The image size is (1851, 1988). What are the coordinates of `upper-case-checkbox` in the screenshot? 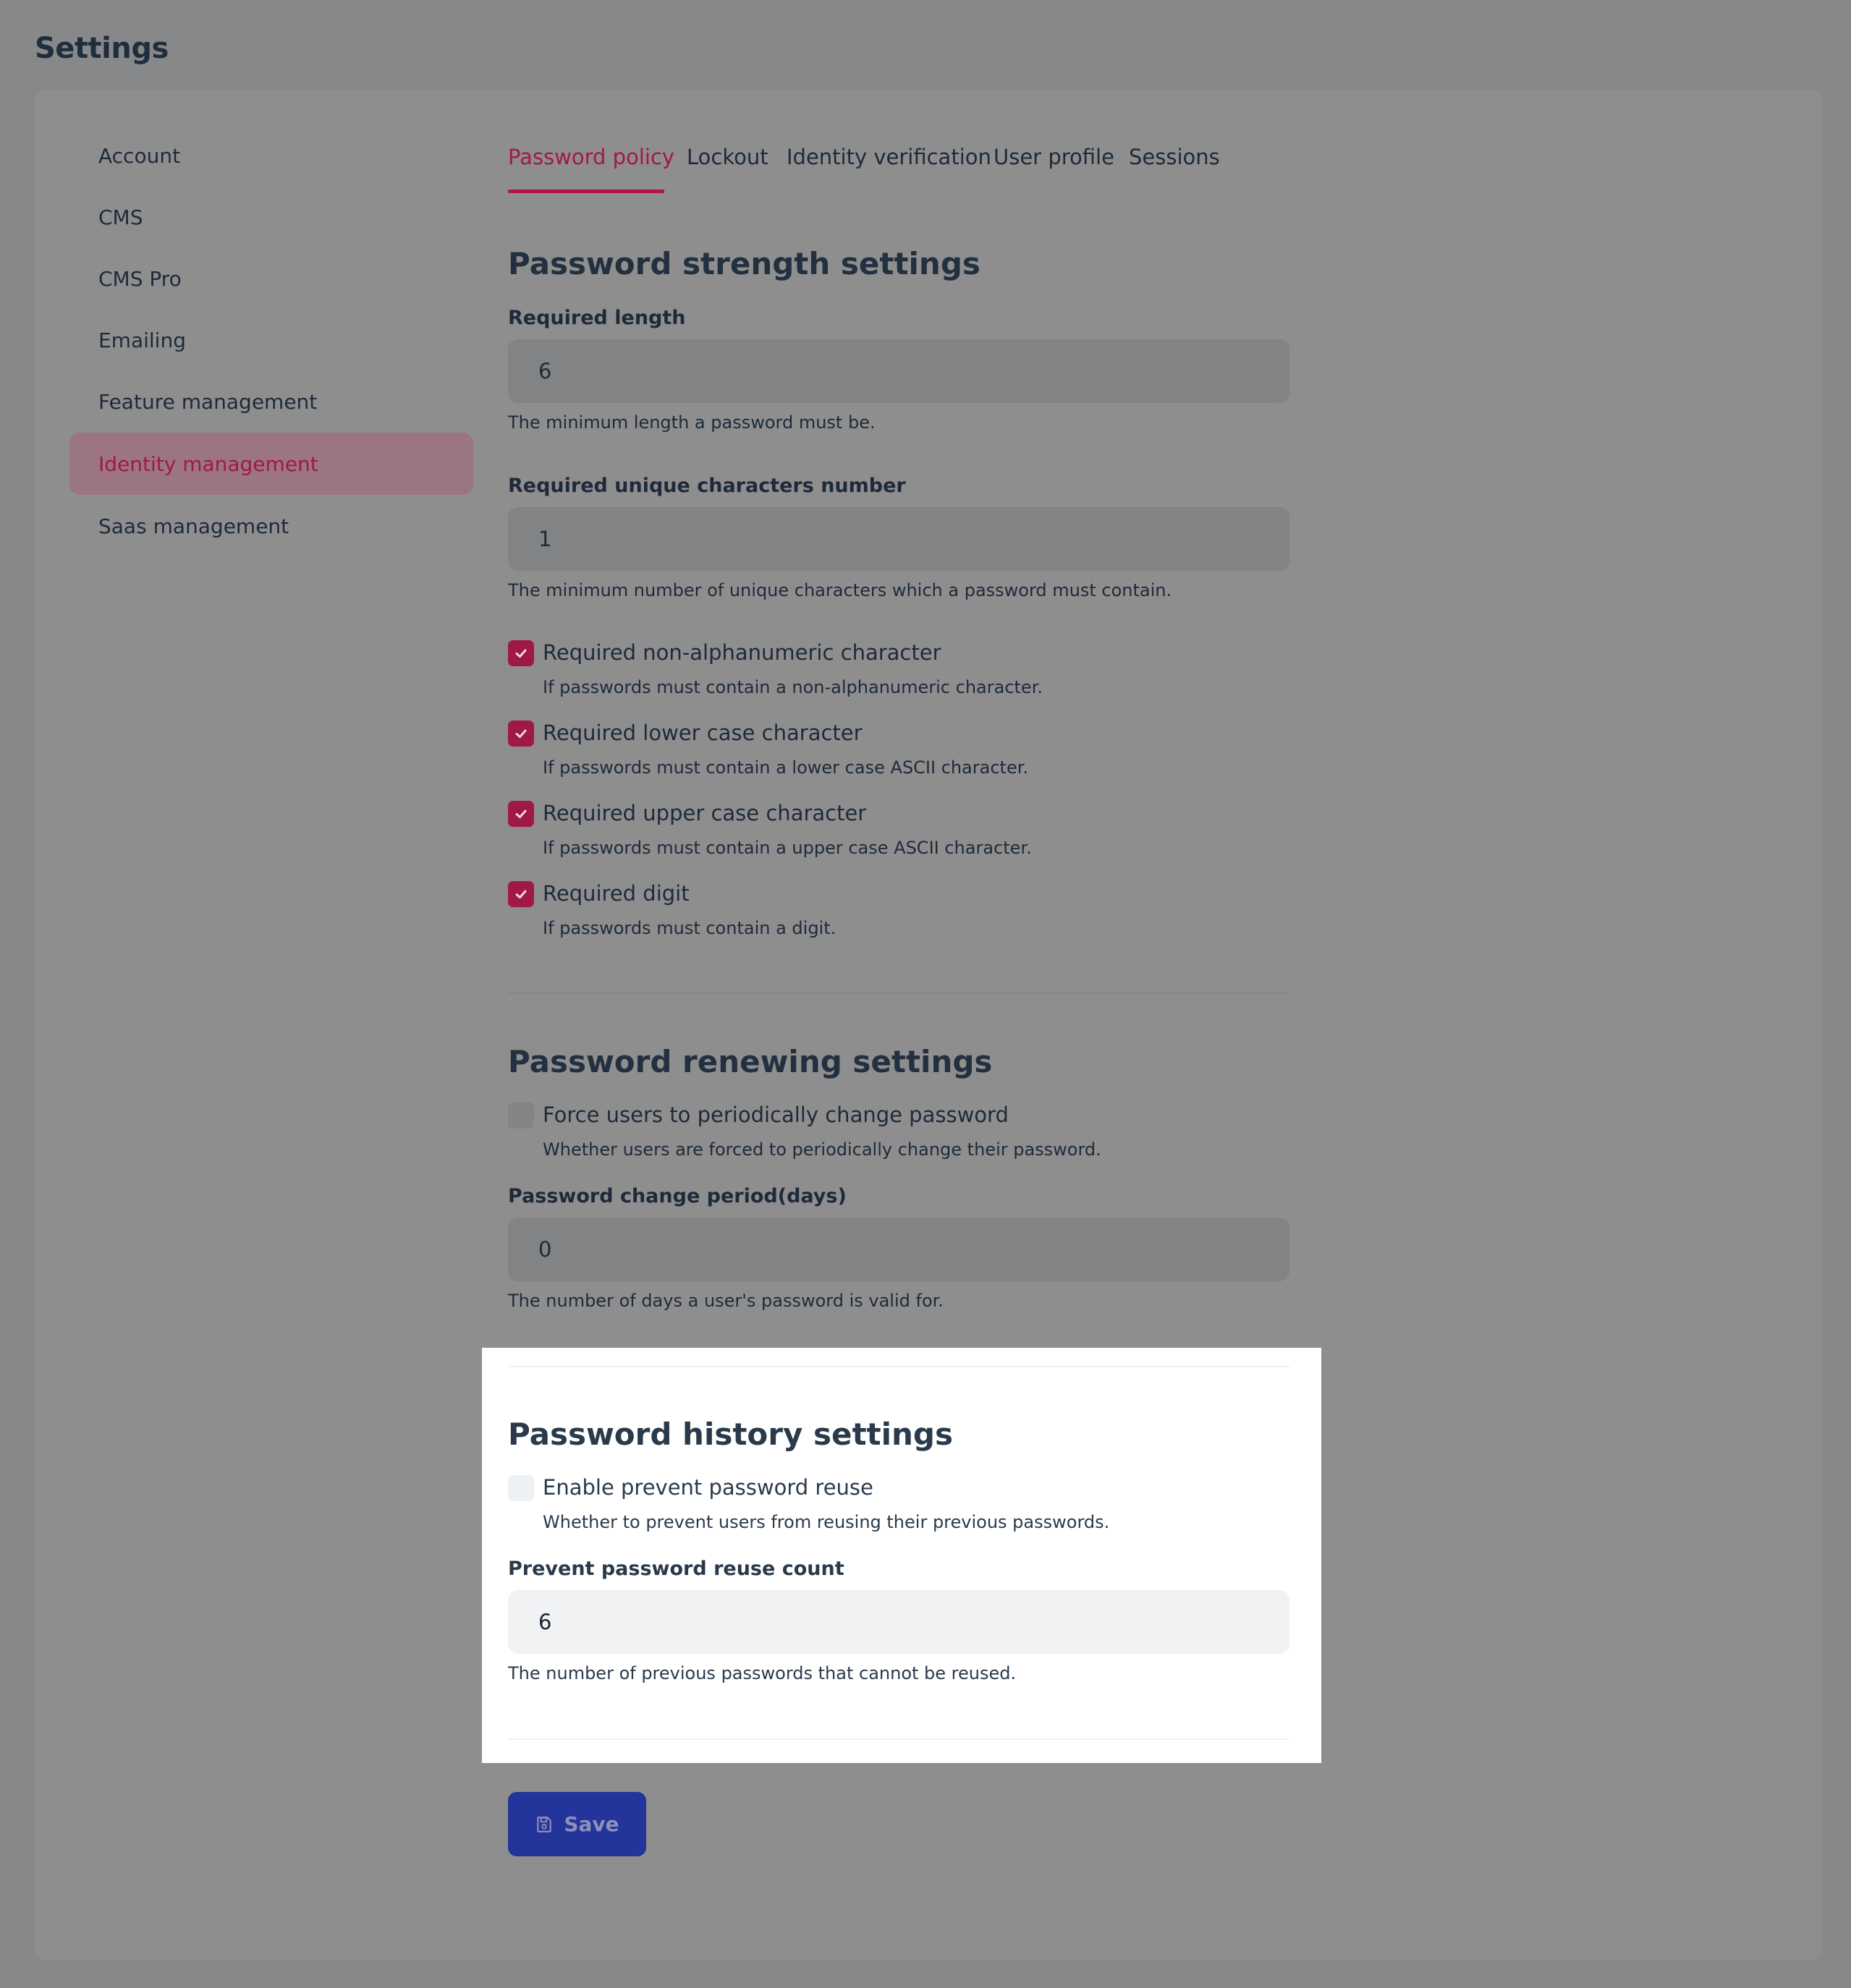 It's located at (521, 814).